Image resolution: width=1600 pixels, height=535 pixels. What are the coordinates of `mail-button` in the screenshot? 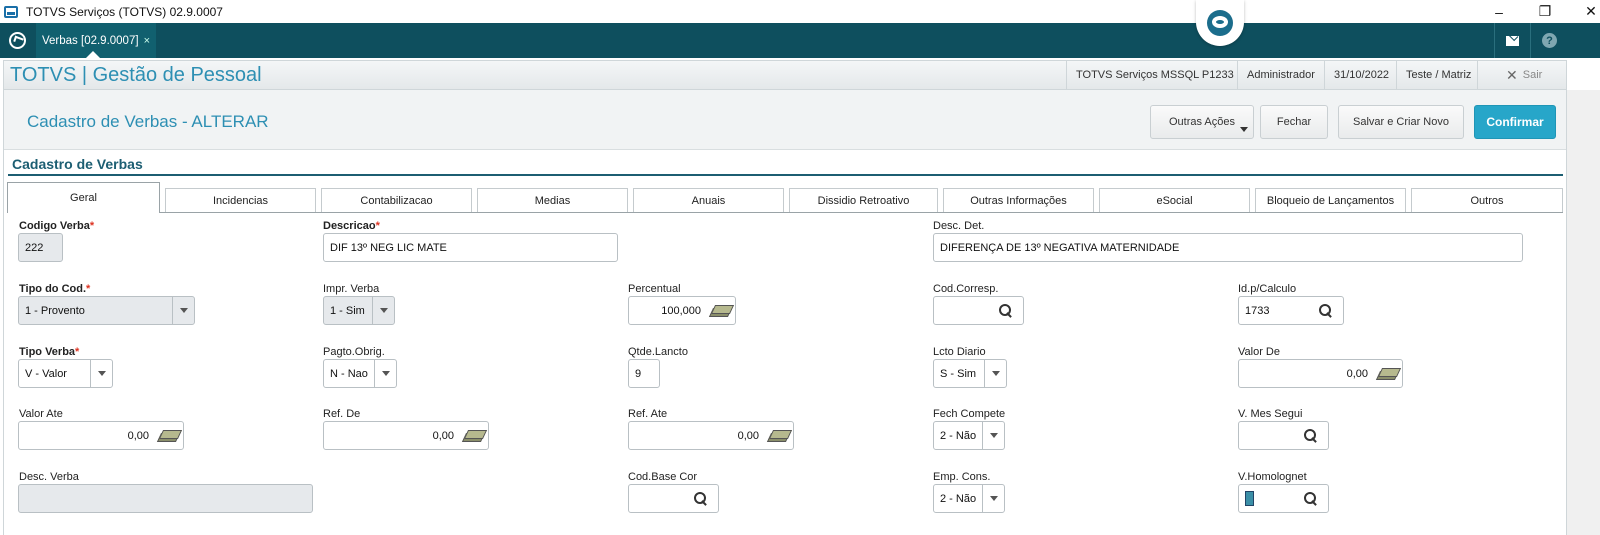 It's located at (1512, 40).